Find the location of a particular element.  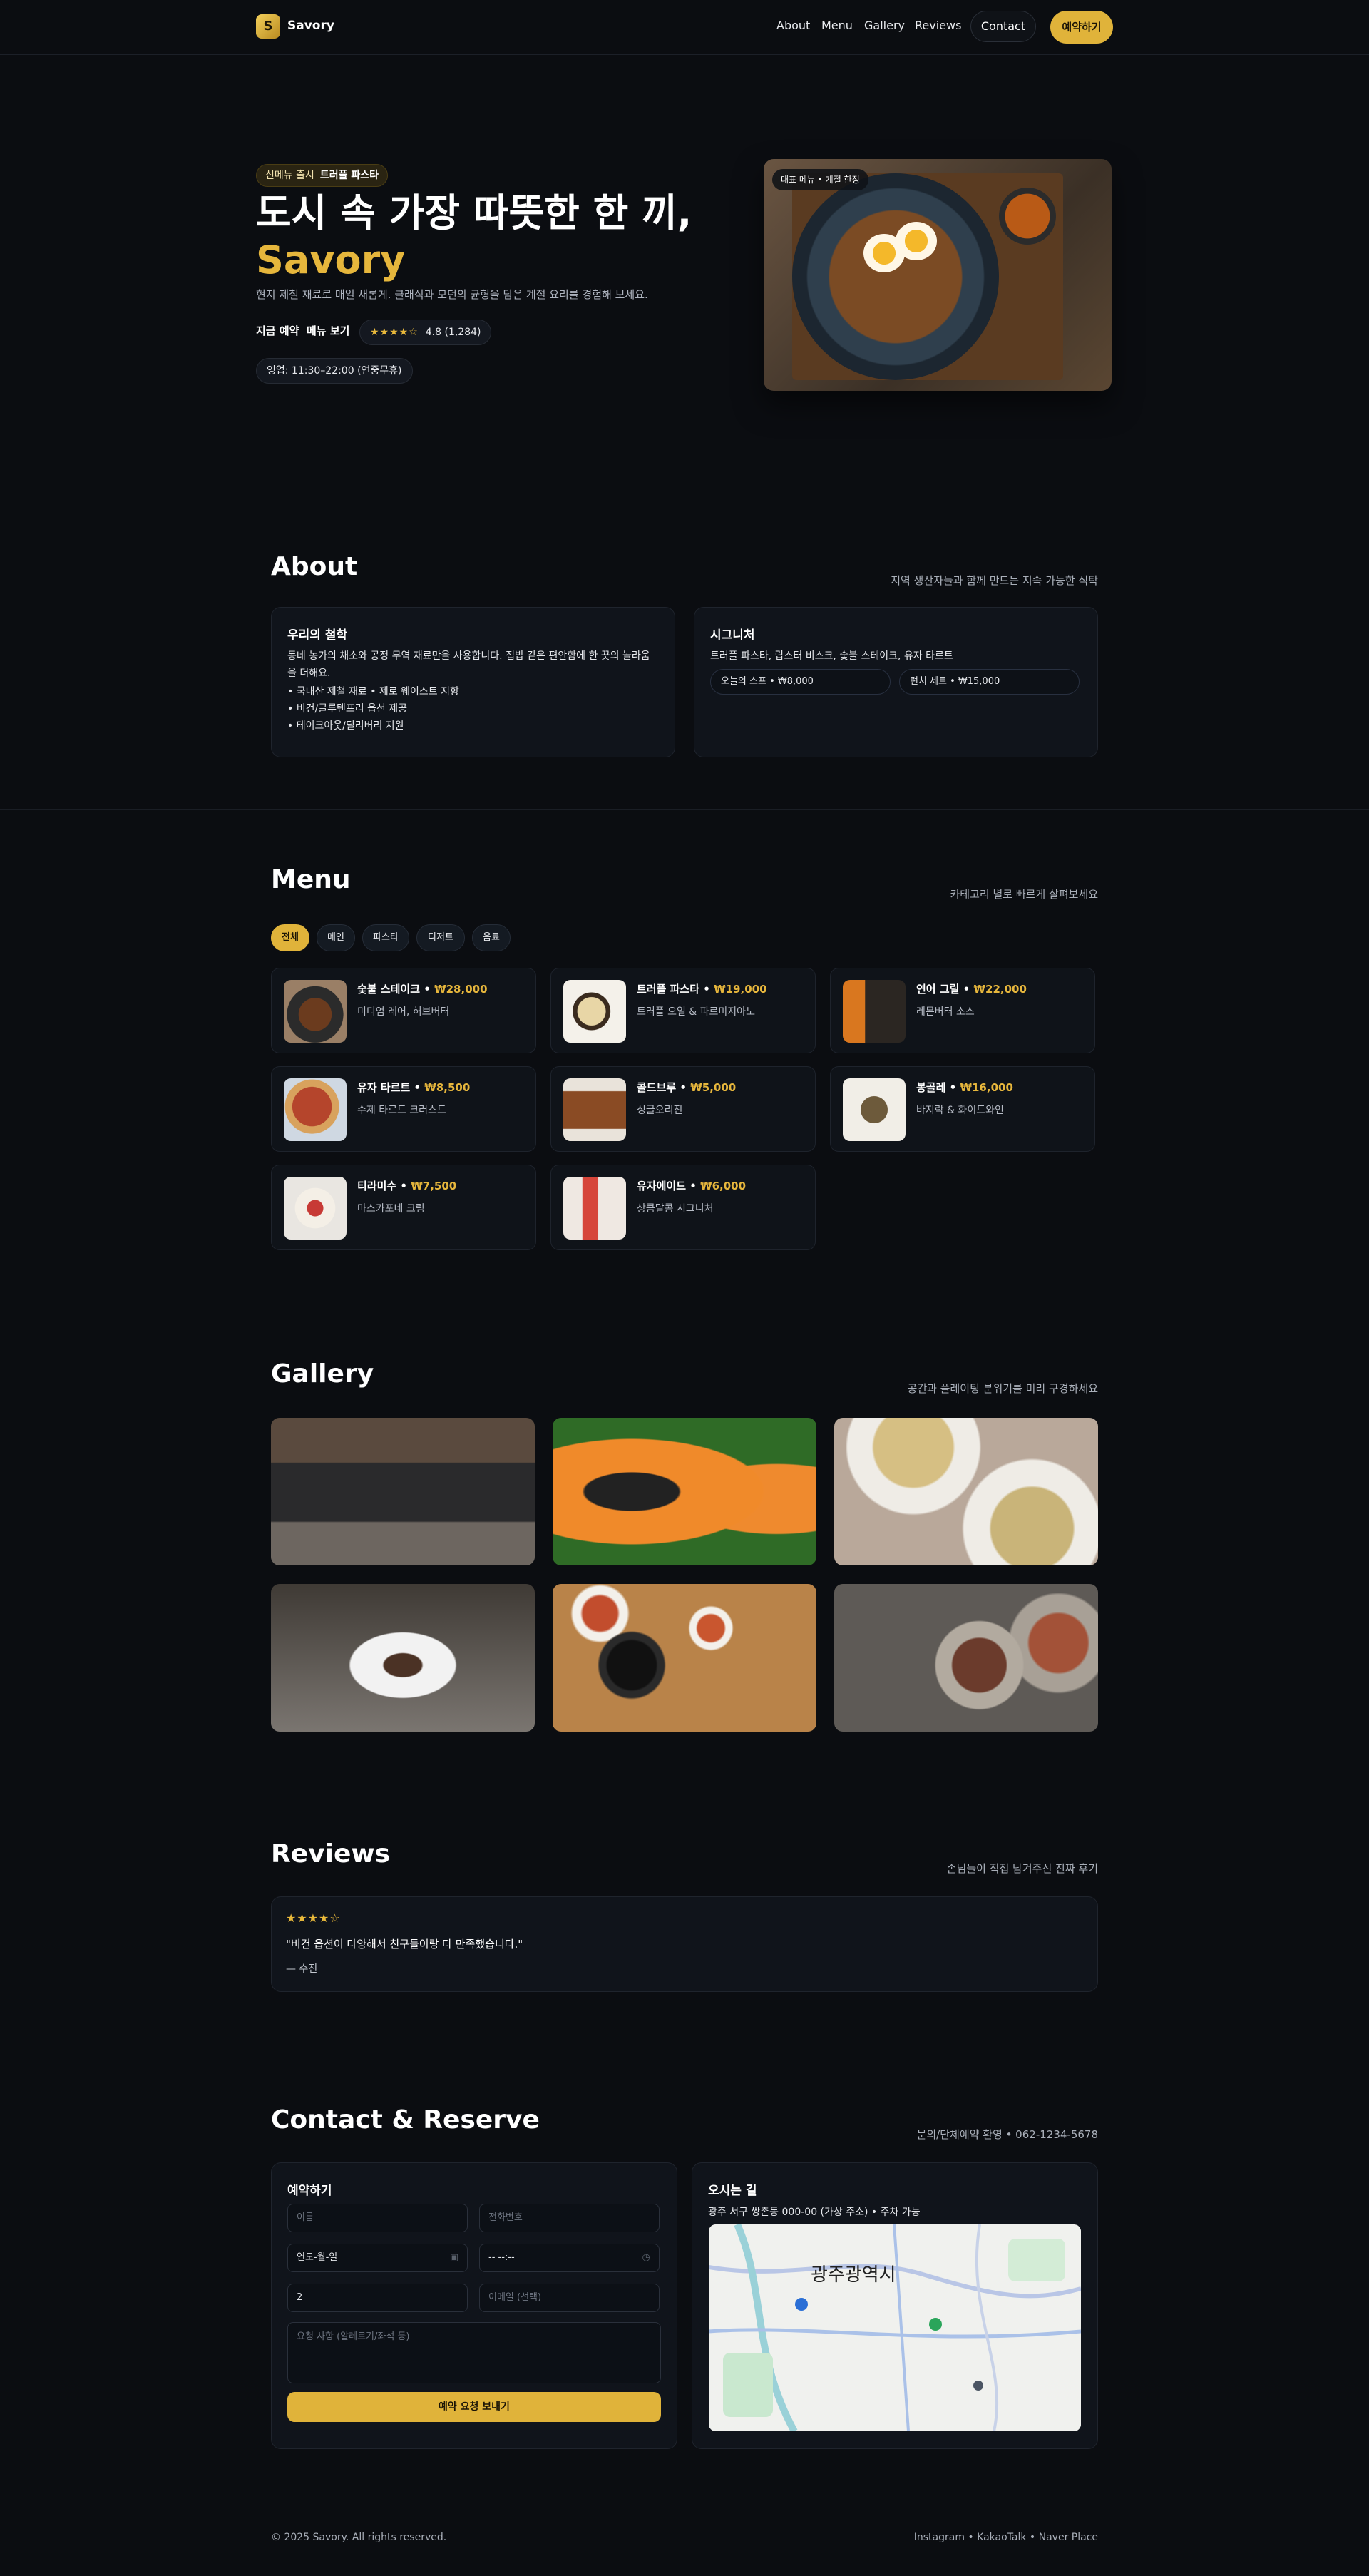

filter-main: 메인 is located at coordinates (336, 938).